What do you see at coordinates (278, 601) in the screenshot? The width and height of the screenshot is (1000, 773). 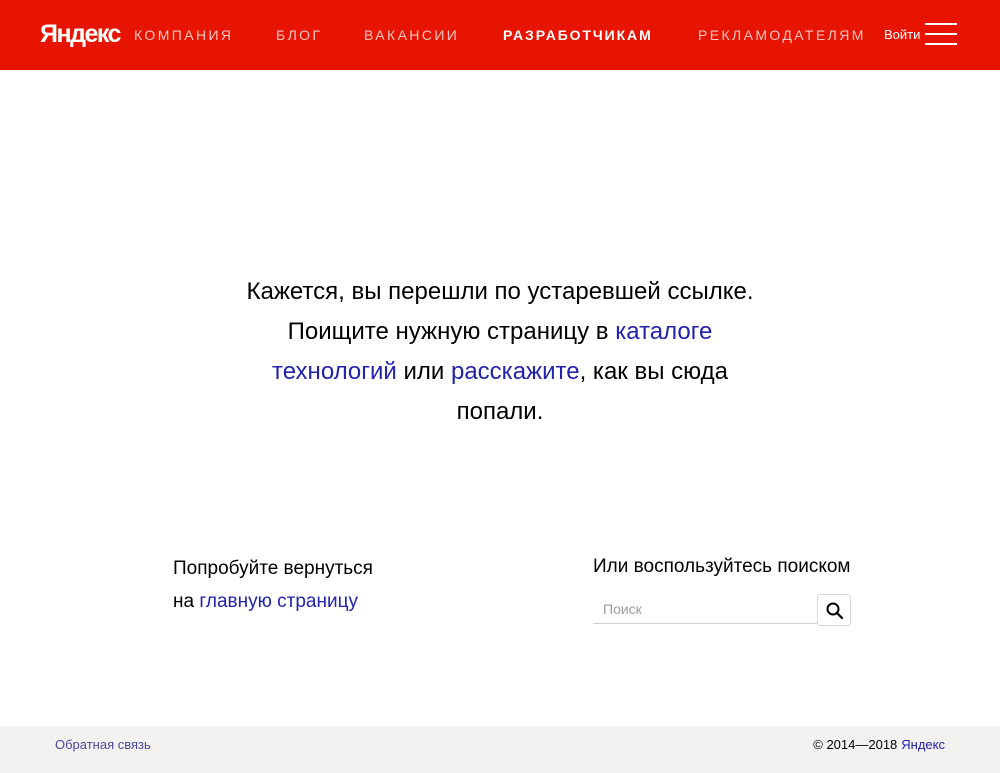 I see `home-page-link: главную страницу` at bounding box center [278, 601].